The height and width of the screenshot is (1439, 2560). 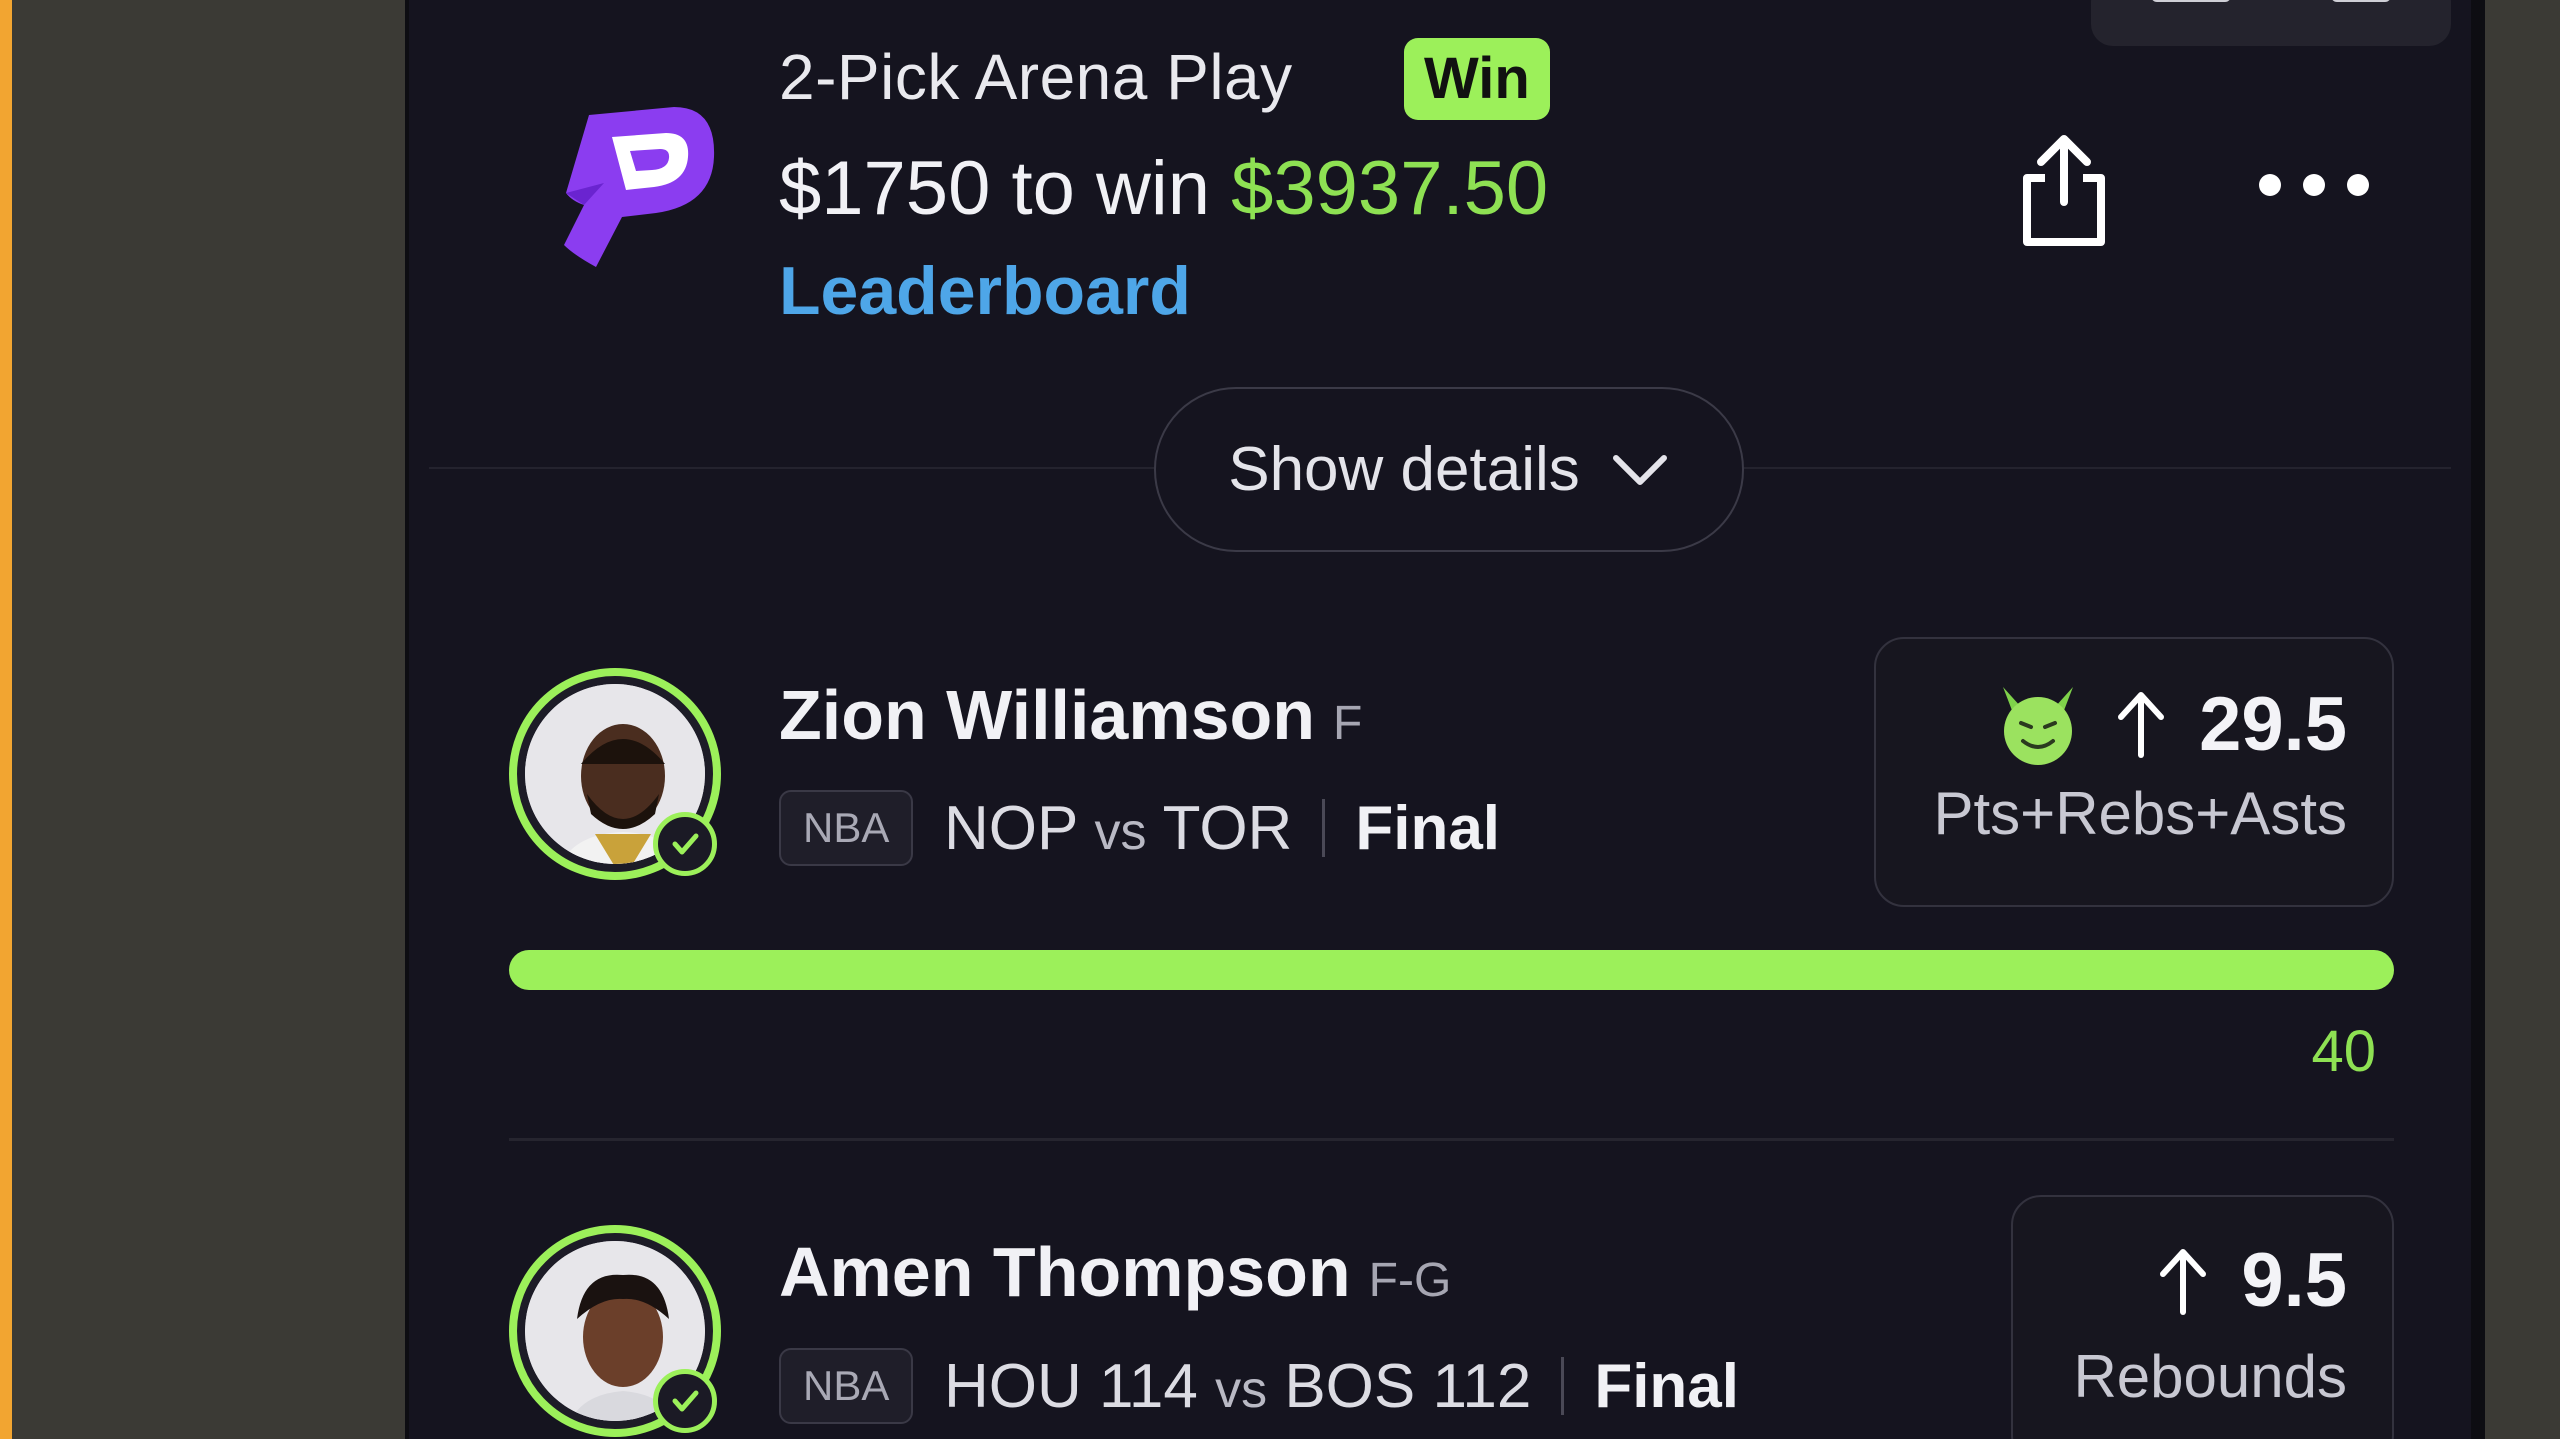 I want to click on payout-amount: $3937.50, so click(x=1390, y=188).